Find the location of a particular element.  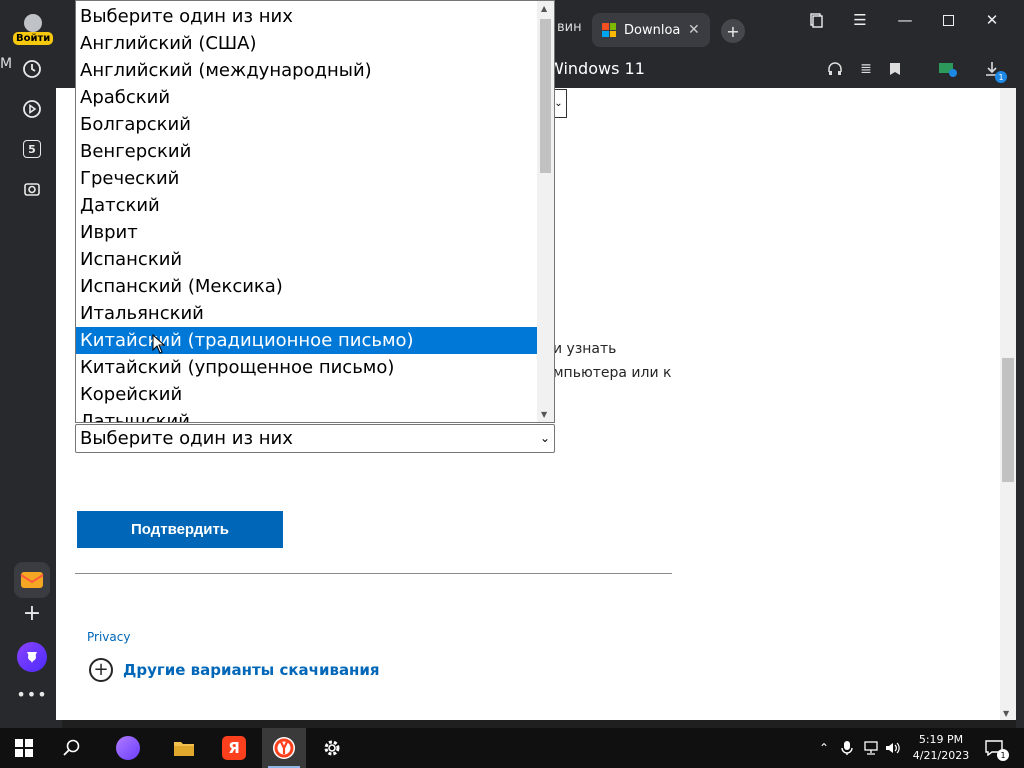

avatar is located at coordinates (33, 23).